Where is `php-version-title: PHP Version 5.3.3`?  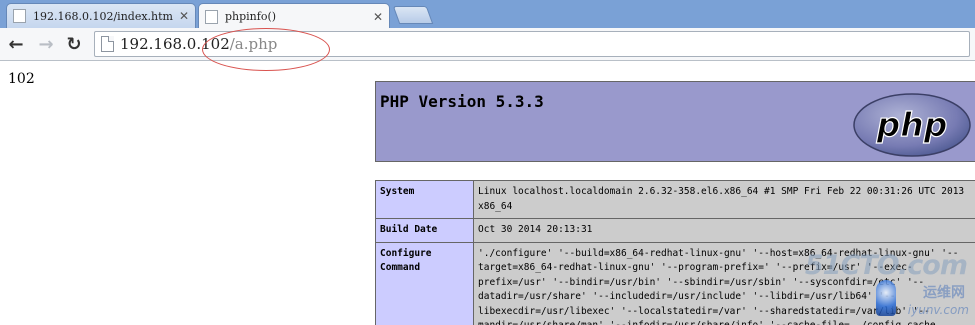
php-version-title: PHP Version 5.3.3 is located at coordinates (462, 101).